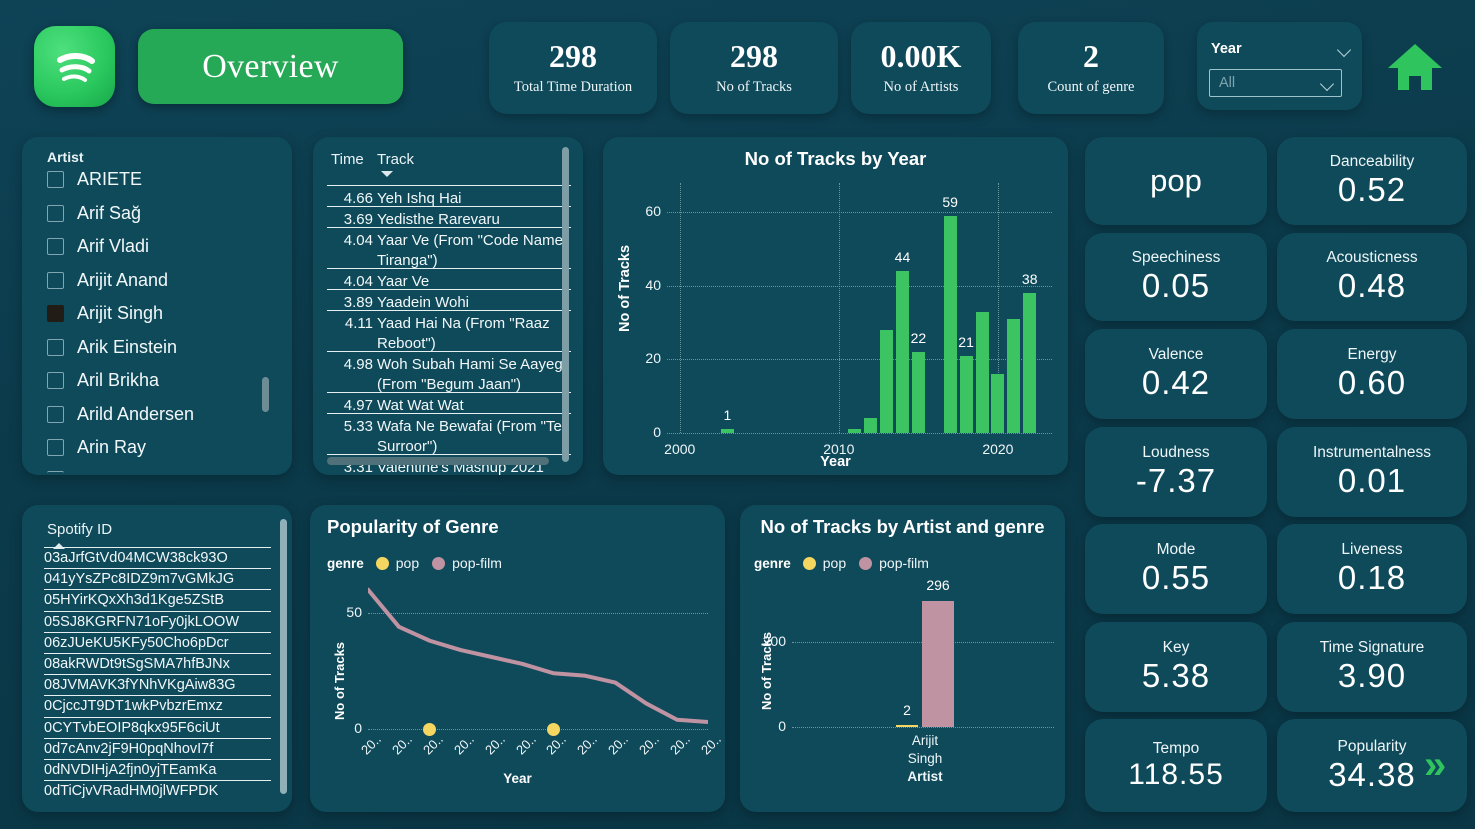 The image size is (1475, 829). Describe the element at coordinates (921, 68) in the screenshot. I see `kpi-no-of-artists: 0.00K No of Artists` at that location.